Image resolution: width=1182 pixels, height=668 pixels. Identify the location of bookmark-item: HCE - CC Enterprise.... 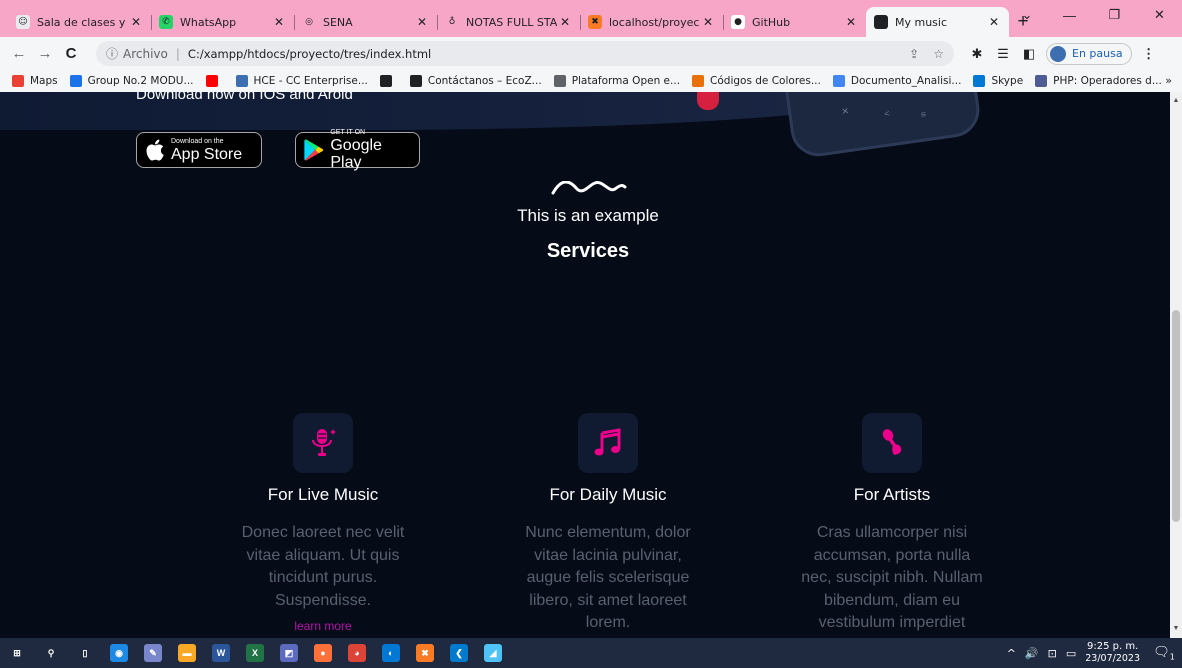
(301, 81).